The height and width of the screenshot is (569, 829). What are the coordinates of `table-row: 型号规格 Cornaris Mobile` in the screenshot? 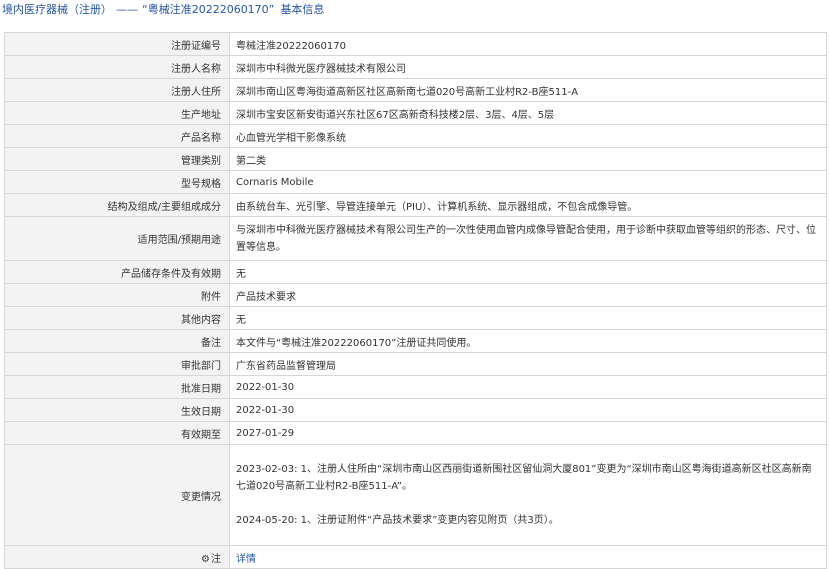 It's located at (415, 182).